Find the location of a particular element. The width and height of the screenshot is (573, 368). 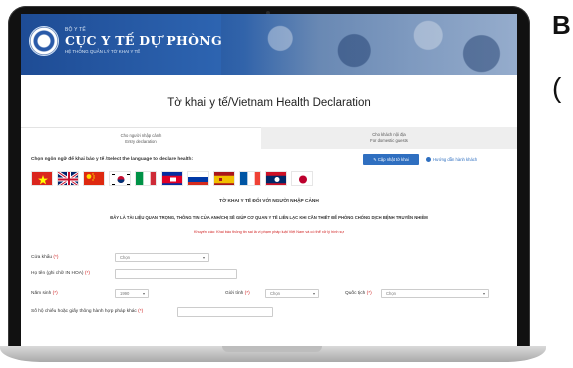

nationality-label-text: Quốc tịch is located at coordinates (355, 293).